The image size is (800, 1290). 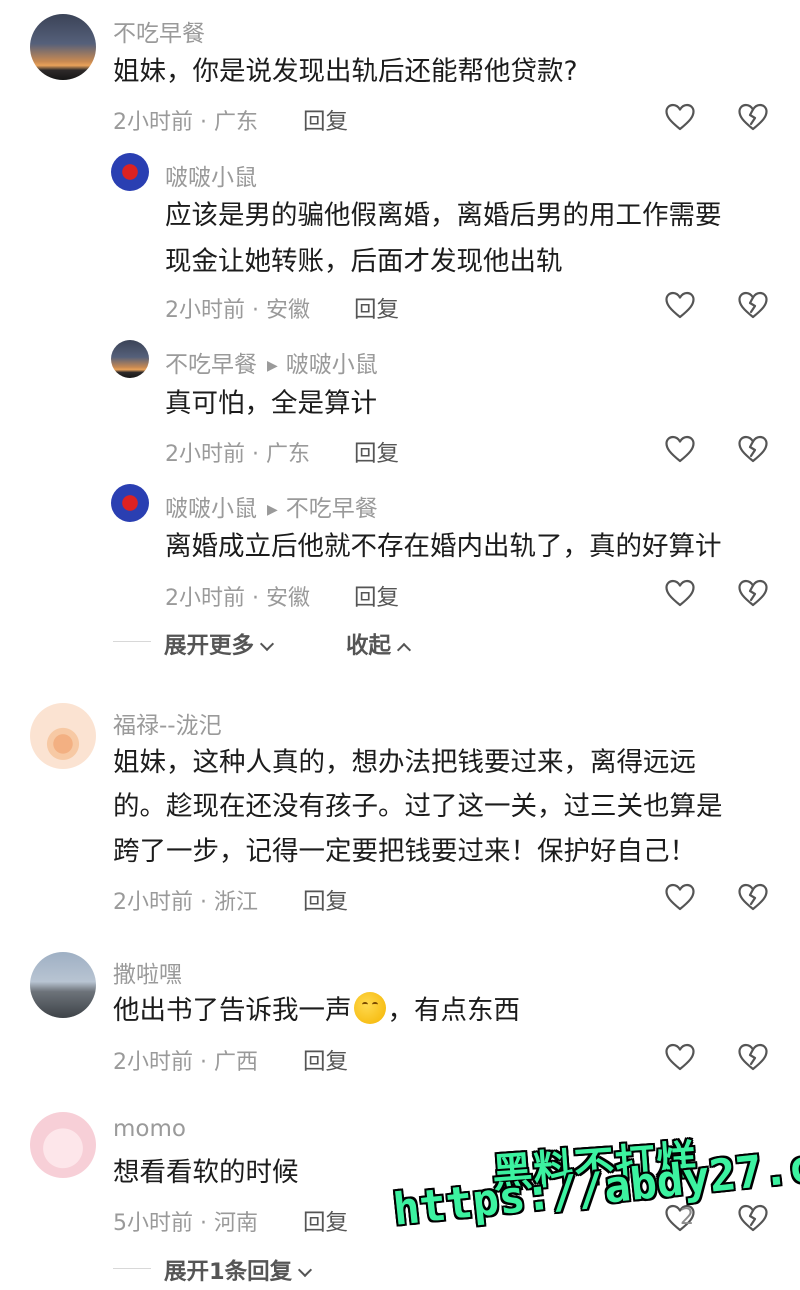 What do you see at coordinates (443, 215) in the screenshot?
I see `reply-text: 应该是男的骗他假离婚，离婚后男的用工作需要` at bounding box center [443, 215].